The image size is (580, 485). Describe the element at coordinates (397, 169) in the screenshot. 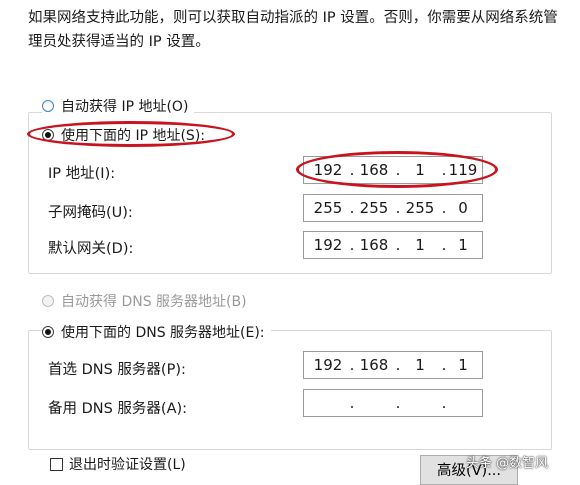

I see `annotation-ellipse-ip-address` at that location.